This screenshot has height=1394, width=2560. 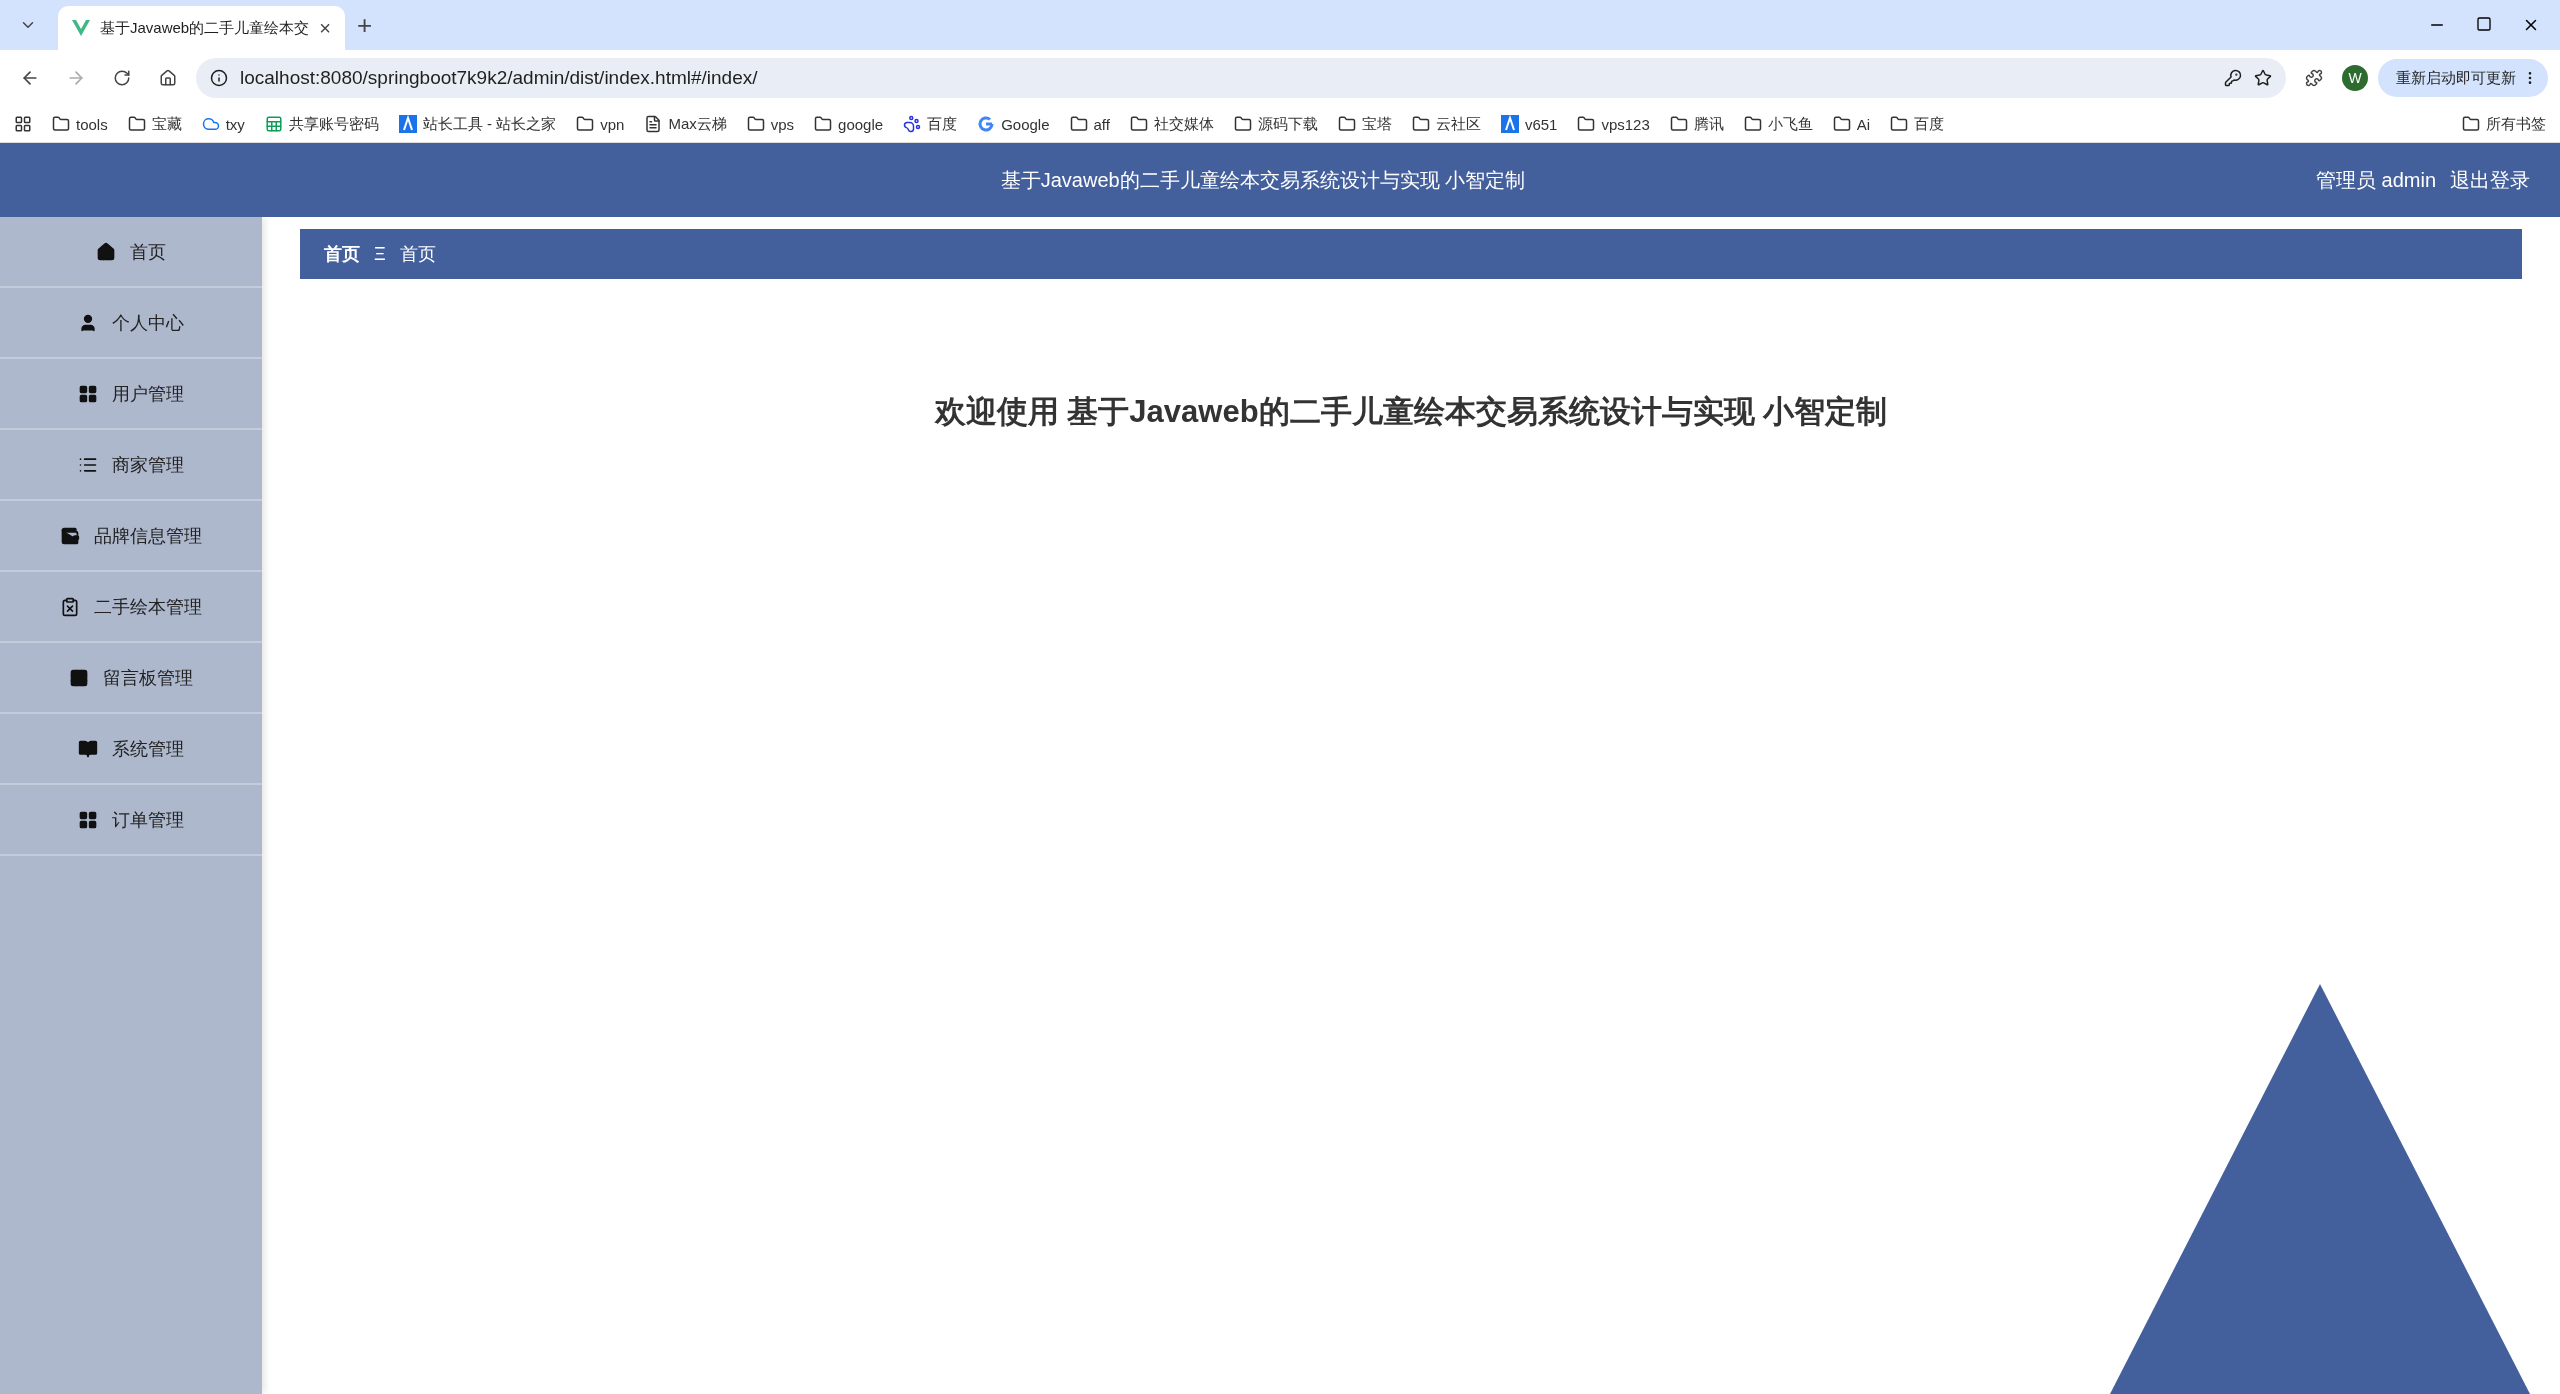 What do you see at coordinates (1263, 180) in the screenshot?
I see `header-title: 基于Javaweb的二手儿童绘本交易系统设计与实现 小智定制` at bounding box center [1263, 180].